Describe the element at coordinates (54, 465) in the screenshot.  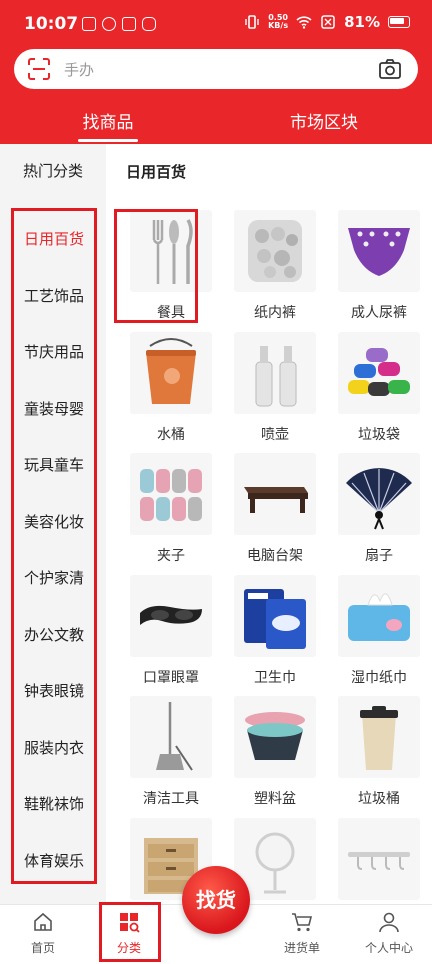
I see `sidebar-item-toys: 玩具童车` at that location.